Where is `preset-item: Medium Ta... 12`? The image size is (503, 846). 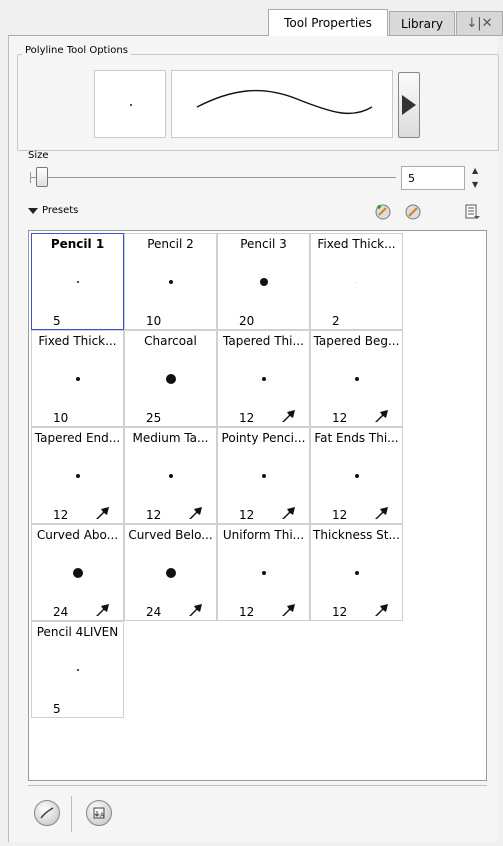 preset-item: Medium Ta... 12 is located at coordinates (170, 475).